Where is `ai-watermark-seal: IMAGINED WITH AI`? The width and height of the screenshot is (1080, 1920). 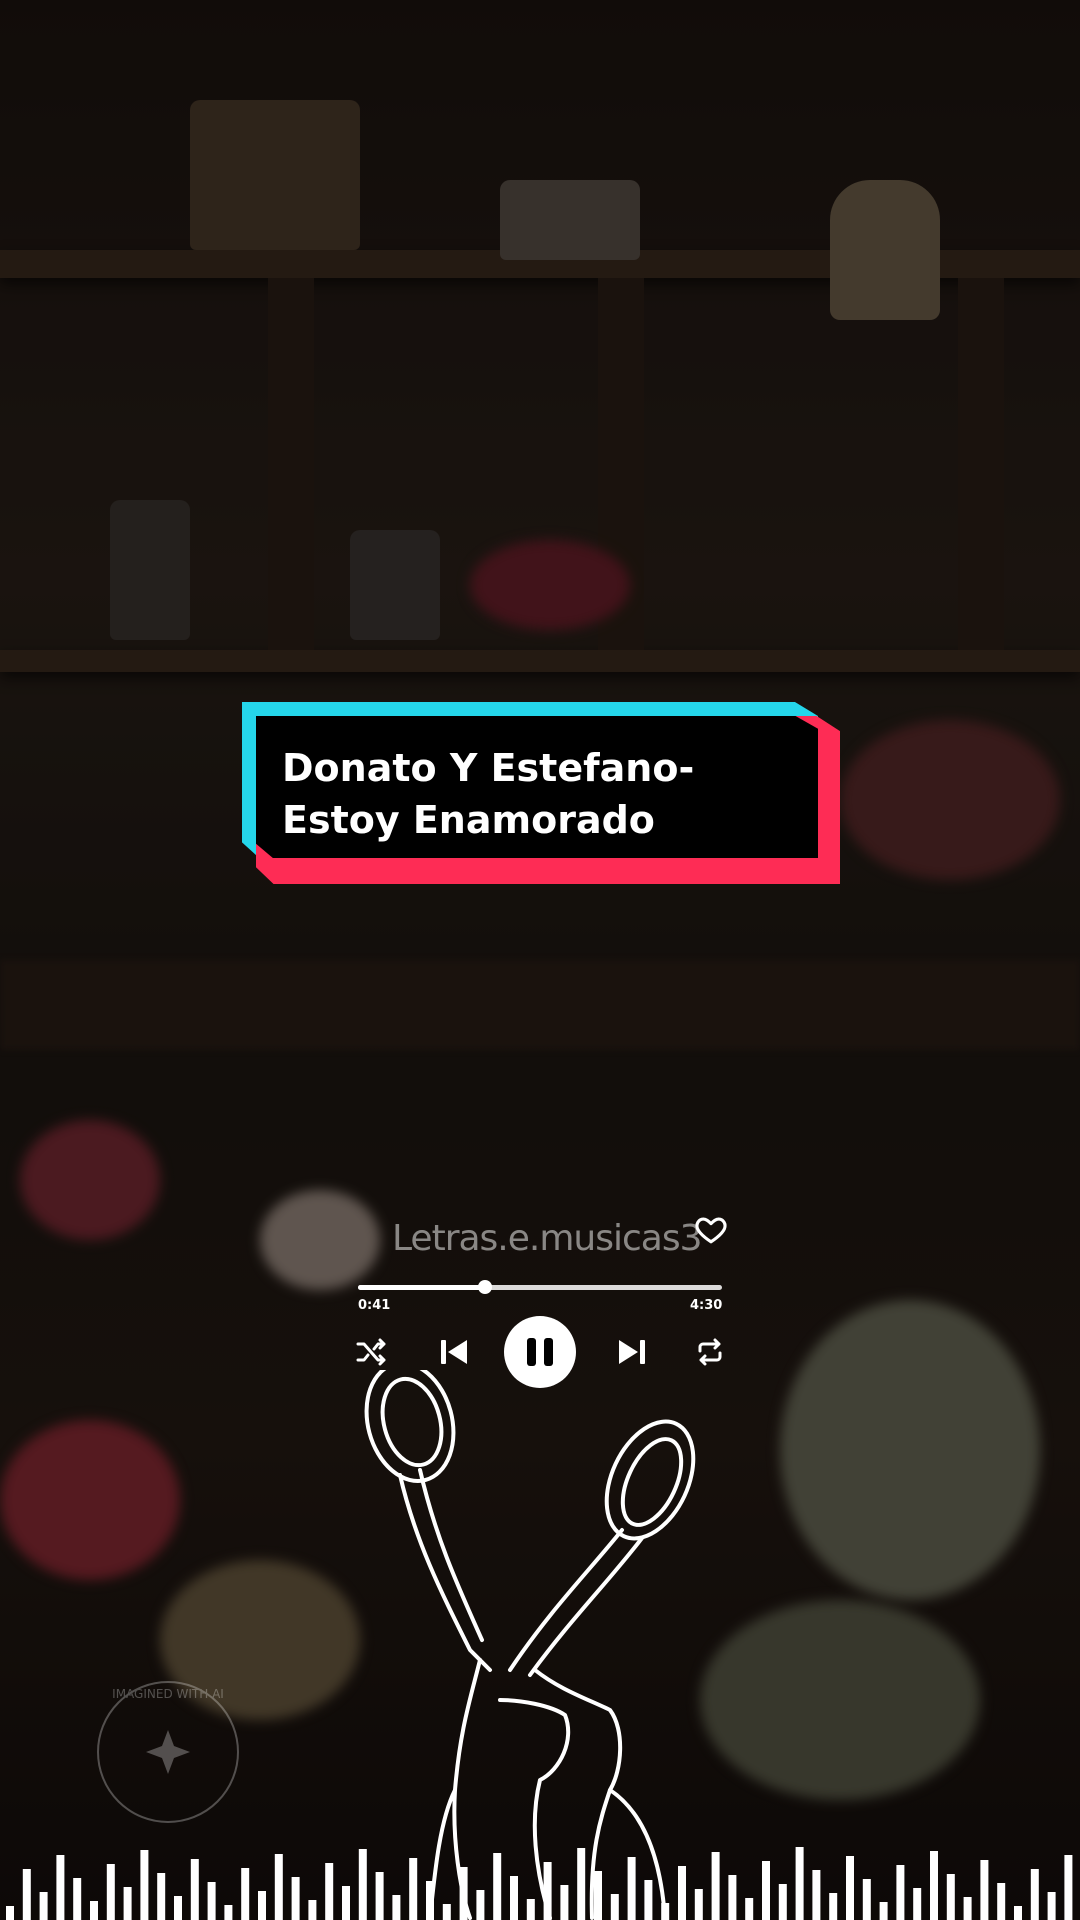
ai-watermark-seal: IMAGINED WITH AI is located at coordinates (168, 1752).